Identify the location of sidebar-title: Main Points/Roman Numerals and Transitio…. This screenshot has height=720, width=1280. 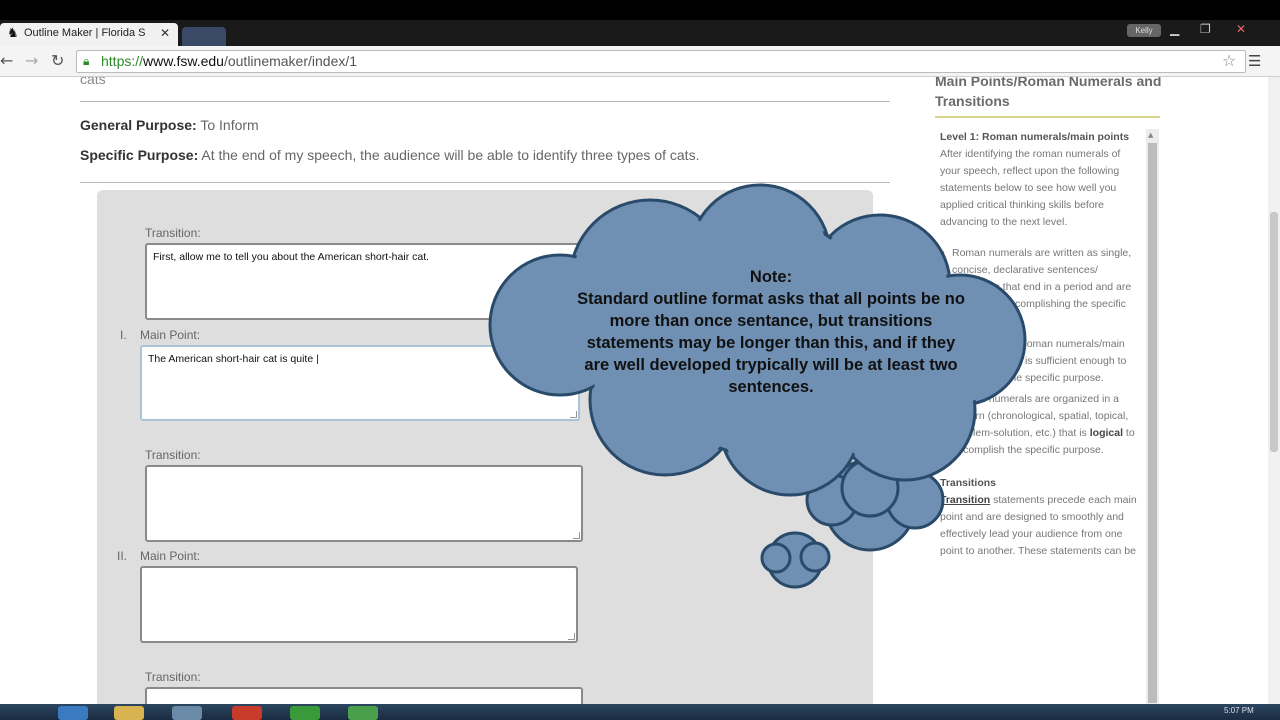
(1048, 93).